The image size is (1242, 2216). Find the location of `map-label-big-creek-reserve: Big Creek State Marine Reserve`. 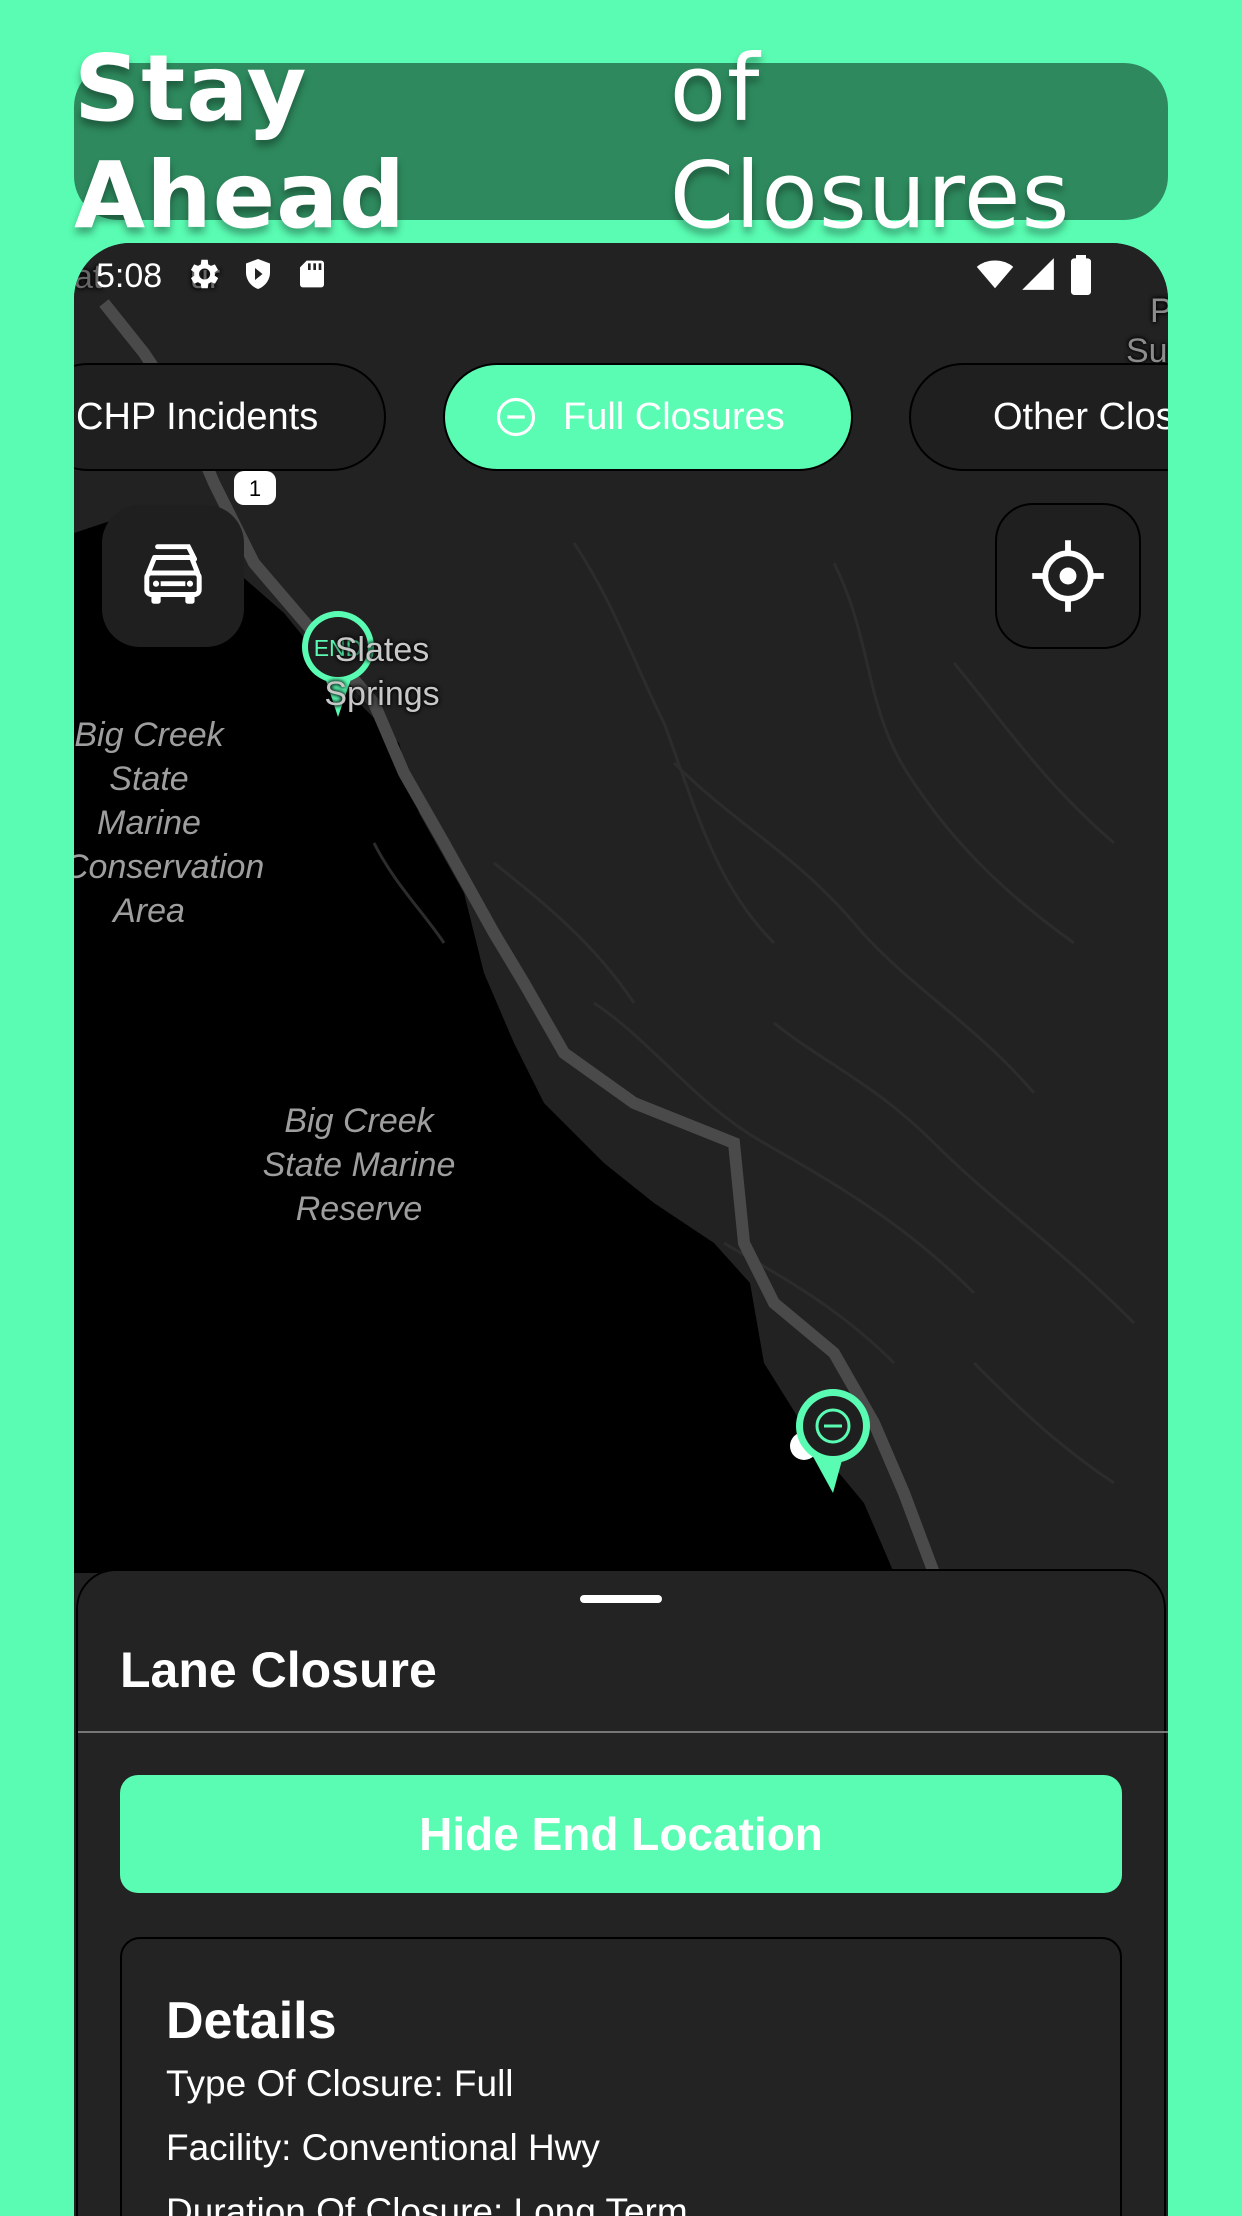

map-label-big-creek-reserve: Big Creek State Marine Reserve is located at coordinates (359, 1165).